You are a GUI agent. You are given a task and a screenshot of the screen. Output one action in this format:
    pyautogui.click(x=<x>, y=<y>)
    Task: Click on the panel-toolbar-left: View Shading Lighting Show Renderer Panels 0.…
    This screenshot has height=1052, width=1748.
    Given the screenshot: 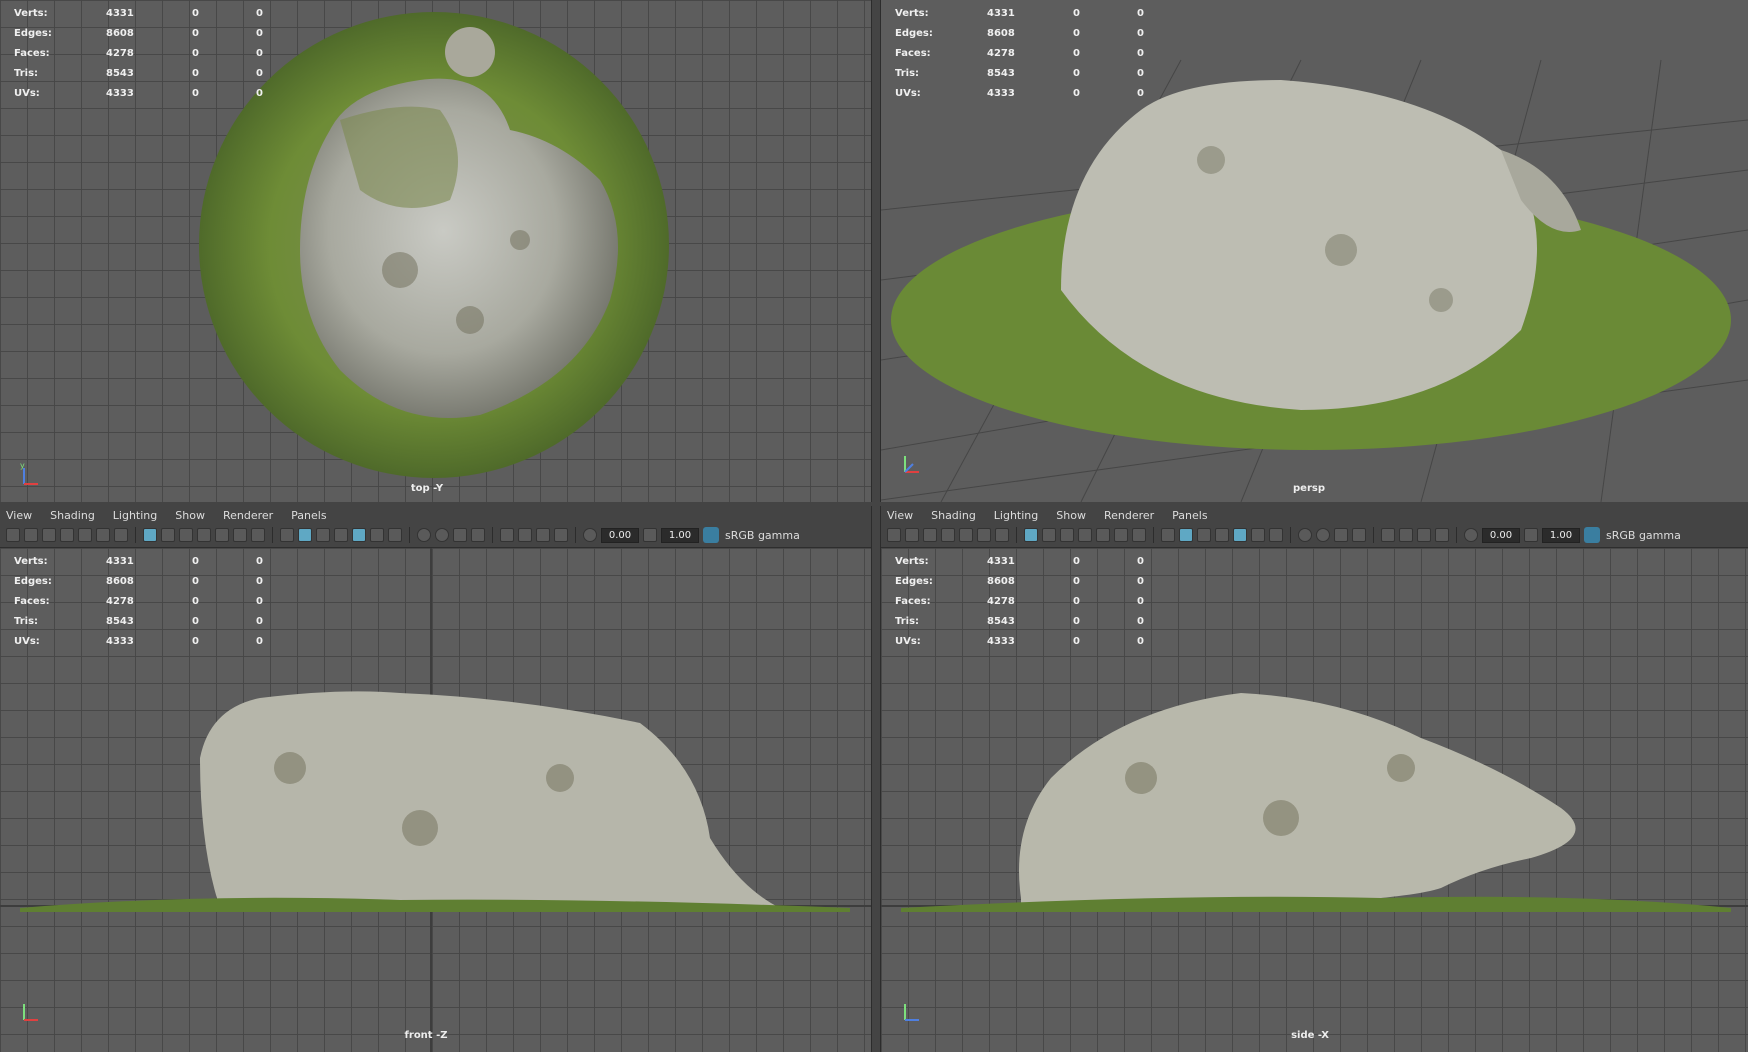 What is the action you would take?
    pyautogui.click(x=435, y=527)
    